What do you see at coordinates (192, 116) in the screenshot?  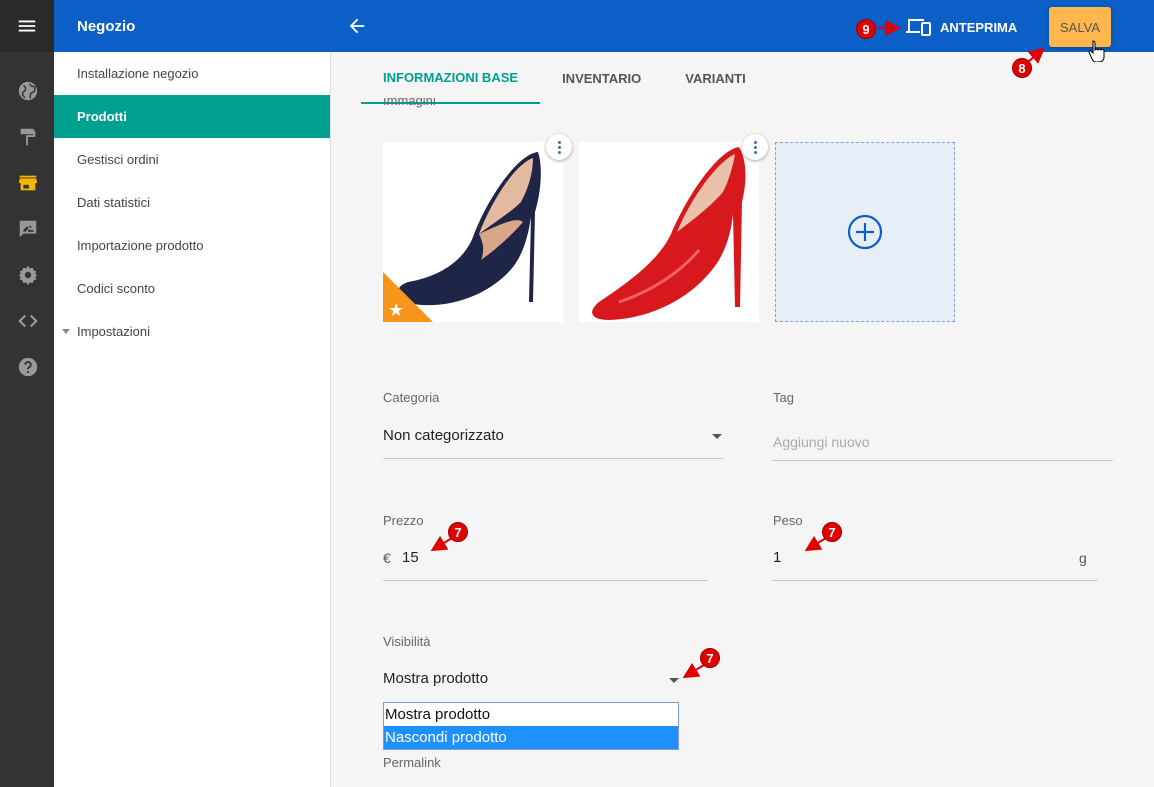 I see `sidebar-item-products: Prodotti` at bounding box center [192, 116].